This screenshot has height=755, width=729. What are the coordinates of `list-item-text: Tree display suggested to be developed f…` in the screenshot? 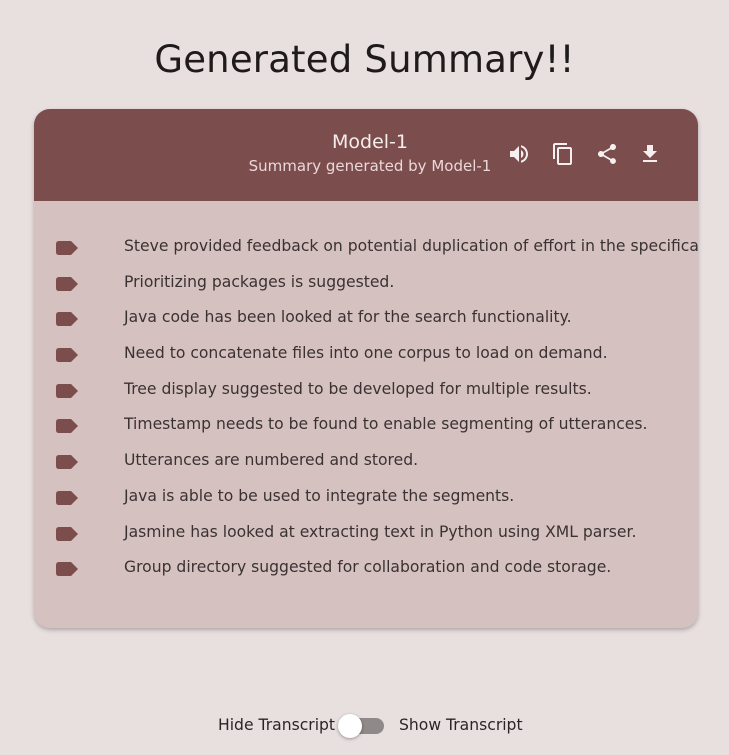 It's located at (358, 388).